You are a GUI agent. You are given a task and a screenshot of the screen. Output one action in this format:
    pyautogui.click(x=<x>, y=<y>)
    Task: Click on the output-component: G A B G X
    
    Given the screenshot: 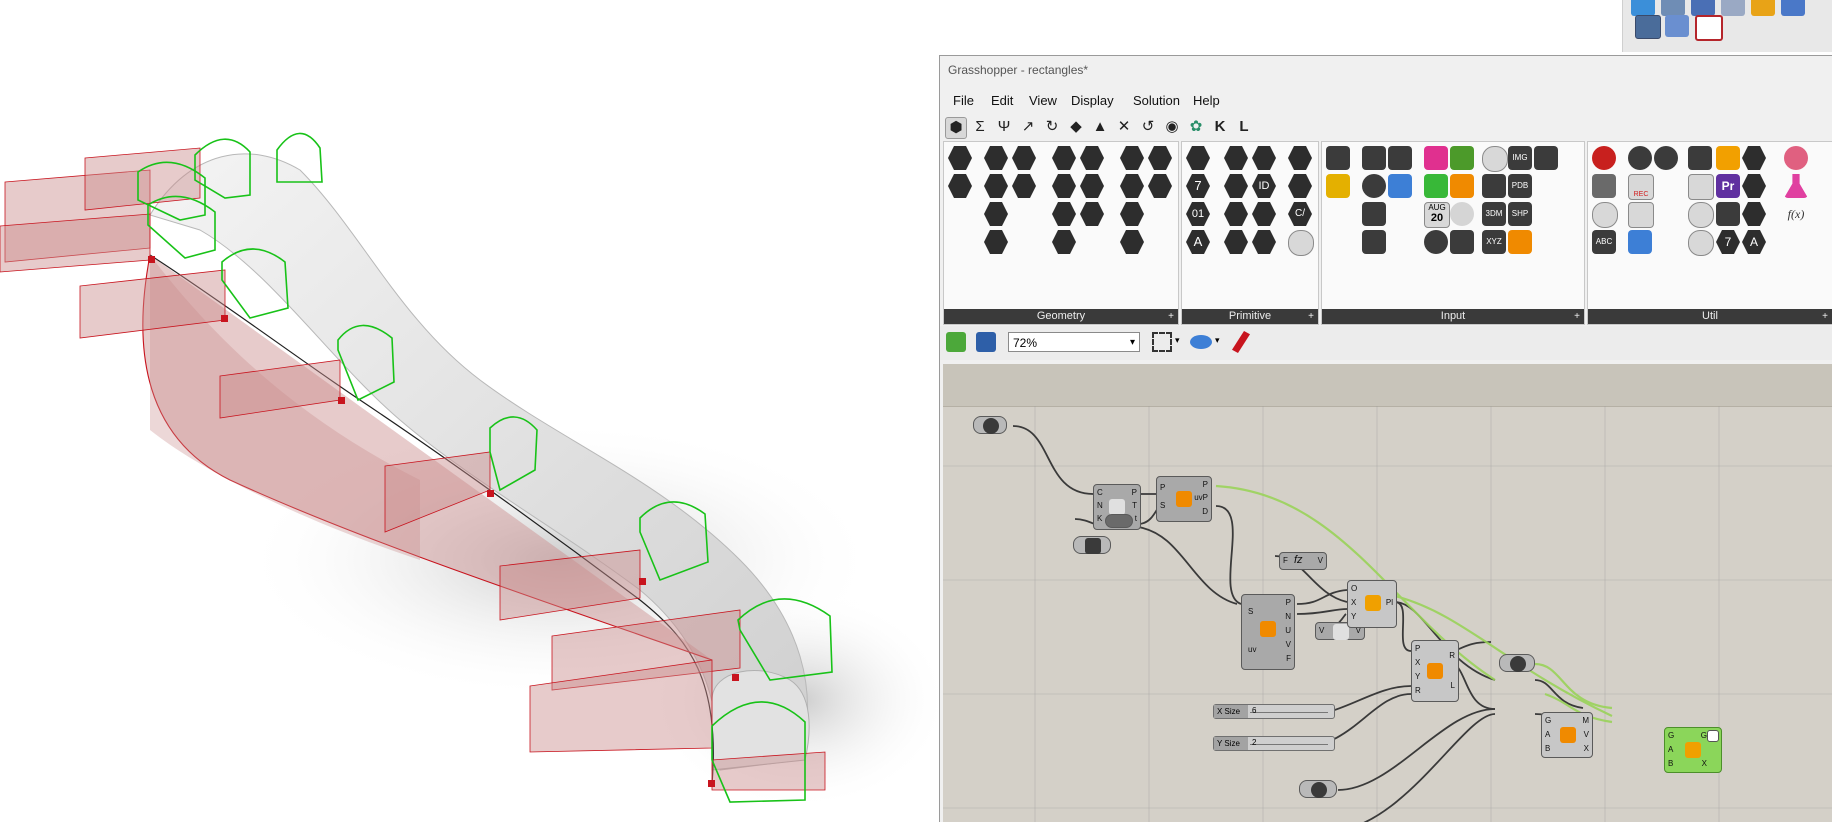 What is the action you would take?
    pyautogui.click(x=1693, y=750)
    